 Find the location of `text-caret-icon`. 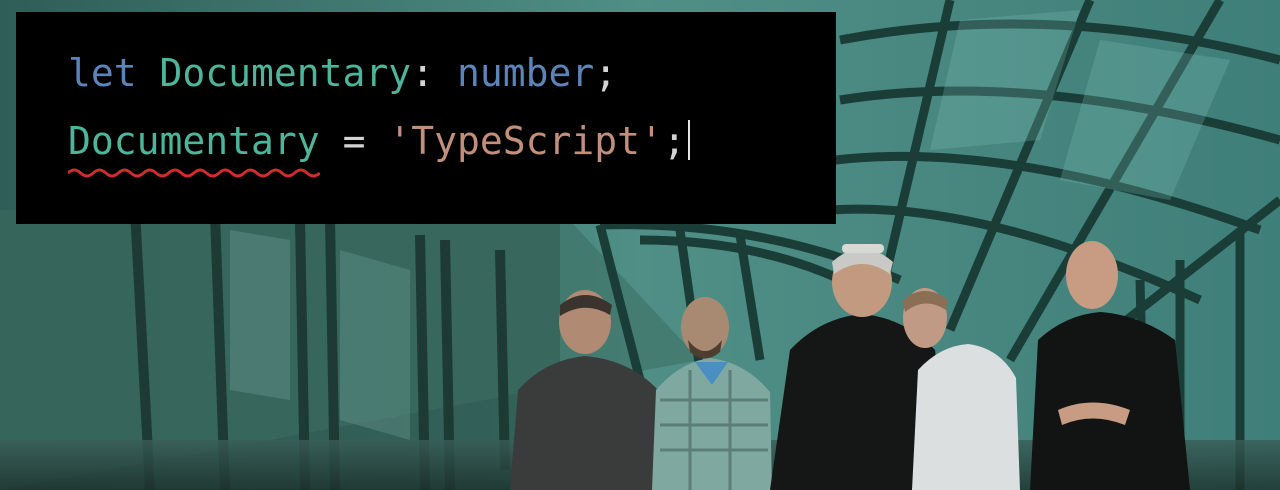

text-caret-icon is located at coordinates (688, 140).